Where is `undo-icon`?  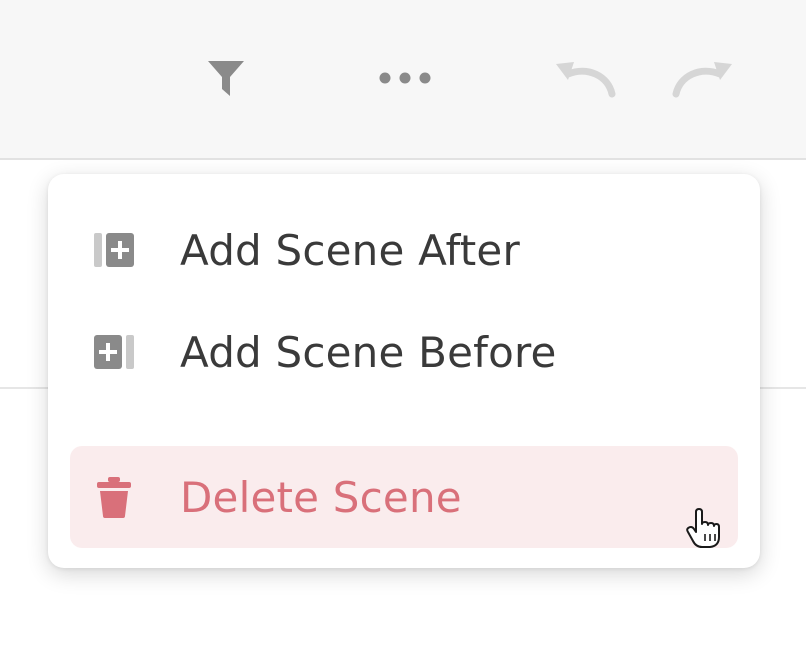 undo-icon is located at coordinates (586, 80).